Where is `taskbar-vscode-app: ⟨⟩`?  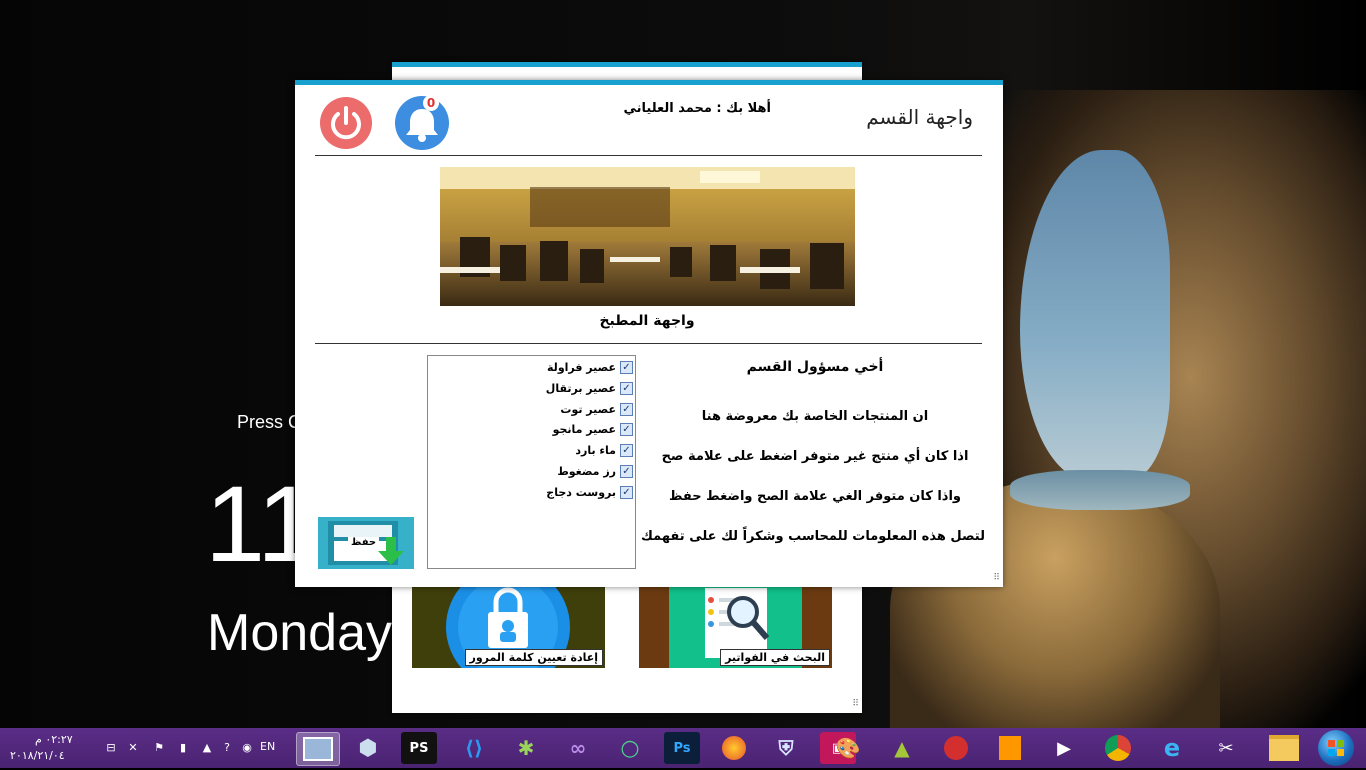
taskbar-vscode-app: ⟨⟩ is located at coordinates (474, 748).